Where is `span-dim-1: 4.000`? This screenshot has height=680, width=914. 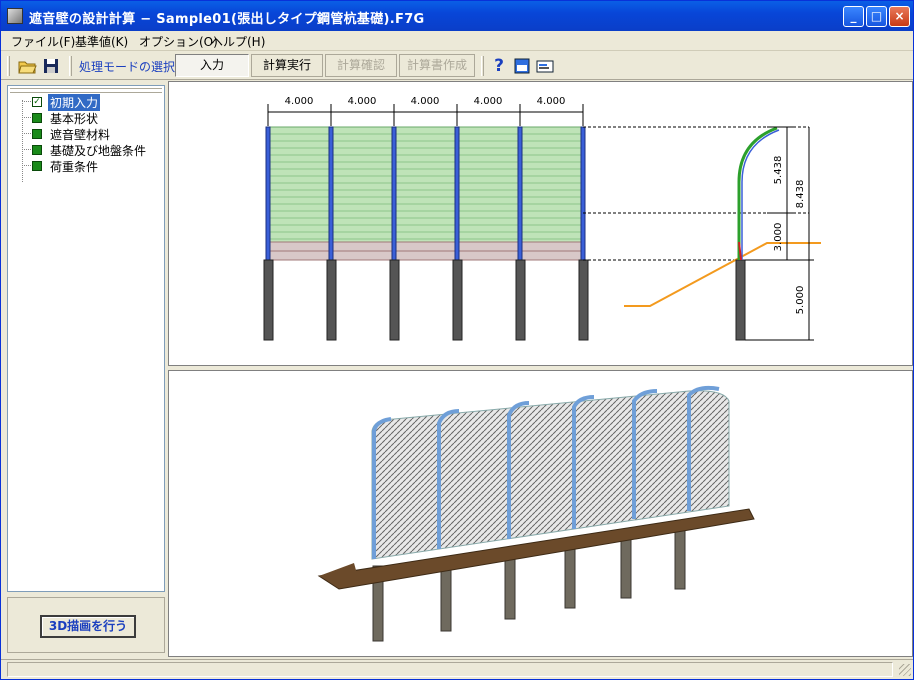 span-dim-1: 4.000 is located at coordinates (299, 101).